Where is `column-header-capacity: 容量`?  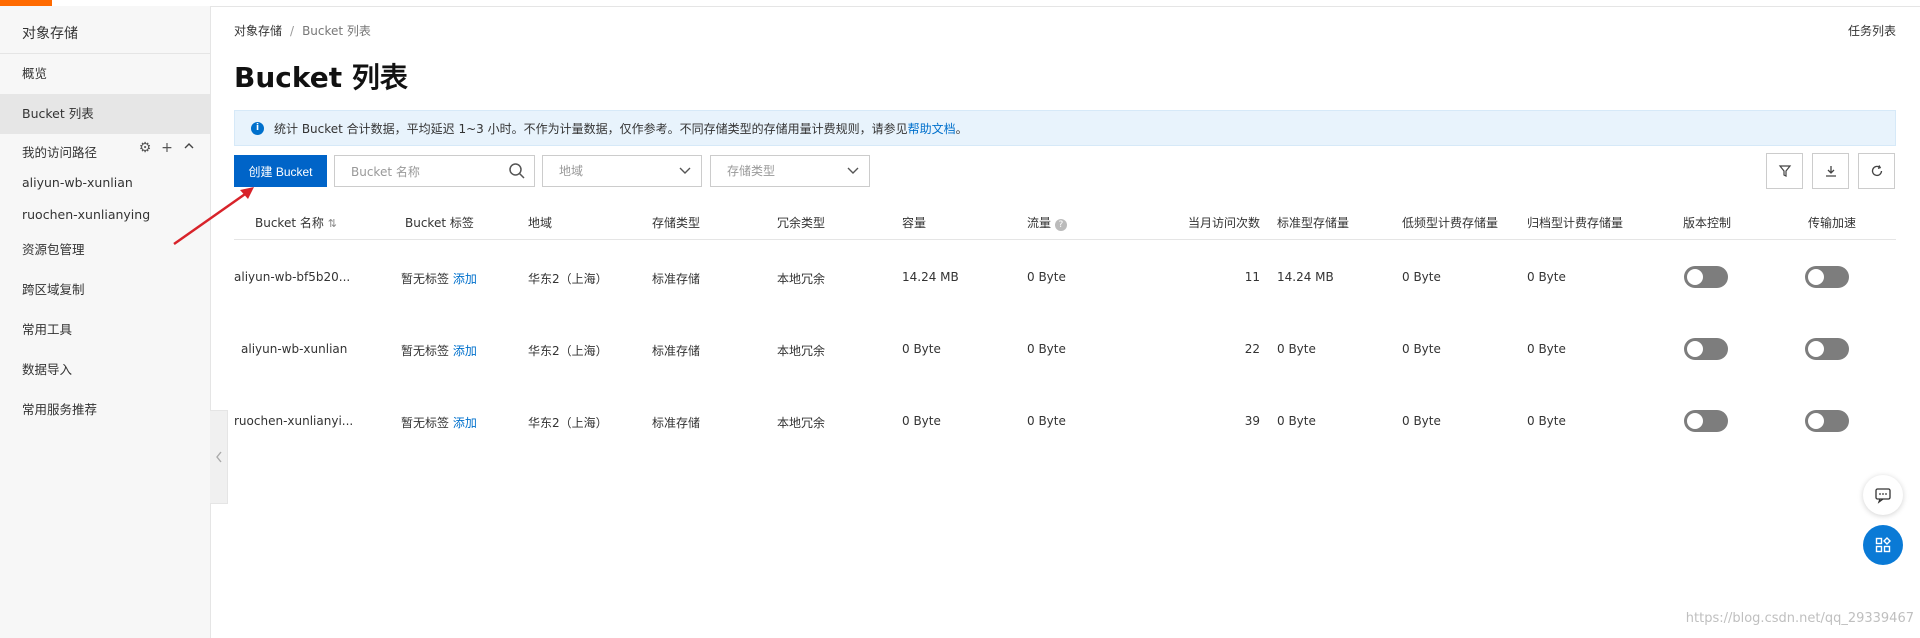 column-header-capacity: 容量 is located at coordinates (914, 223).